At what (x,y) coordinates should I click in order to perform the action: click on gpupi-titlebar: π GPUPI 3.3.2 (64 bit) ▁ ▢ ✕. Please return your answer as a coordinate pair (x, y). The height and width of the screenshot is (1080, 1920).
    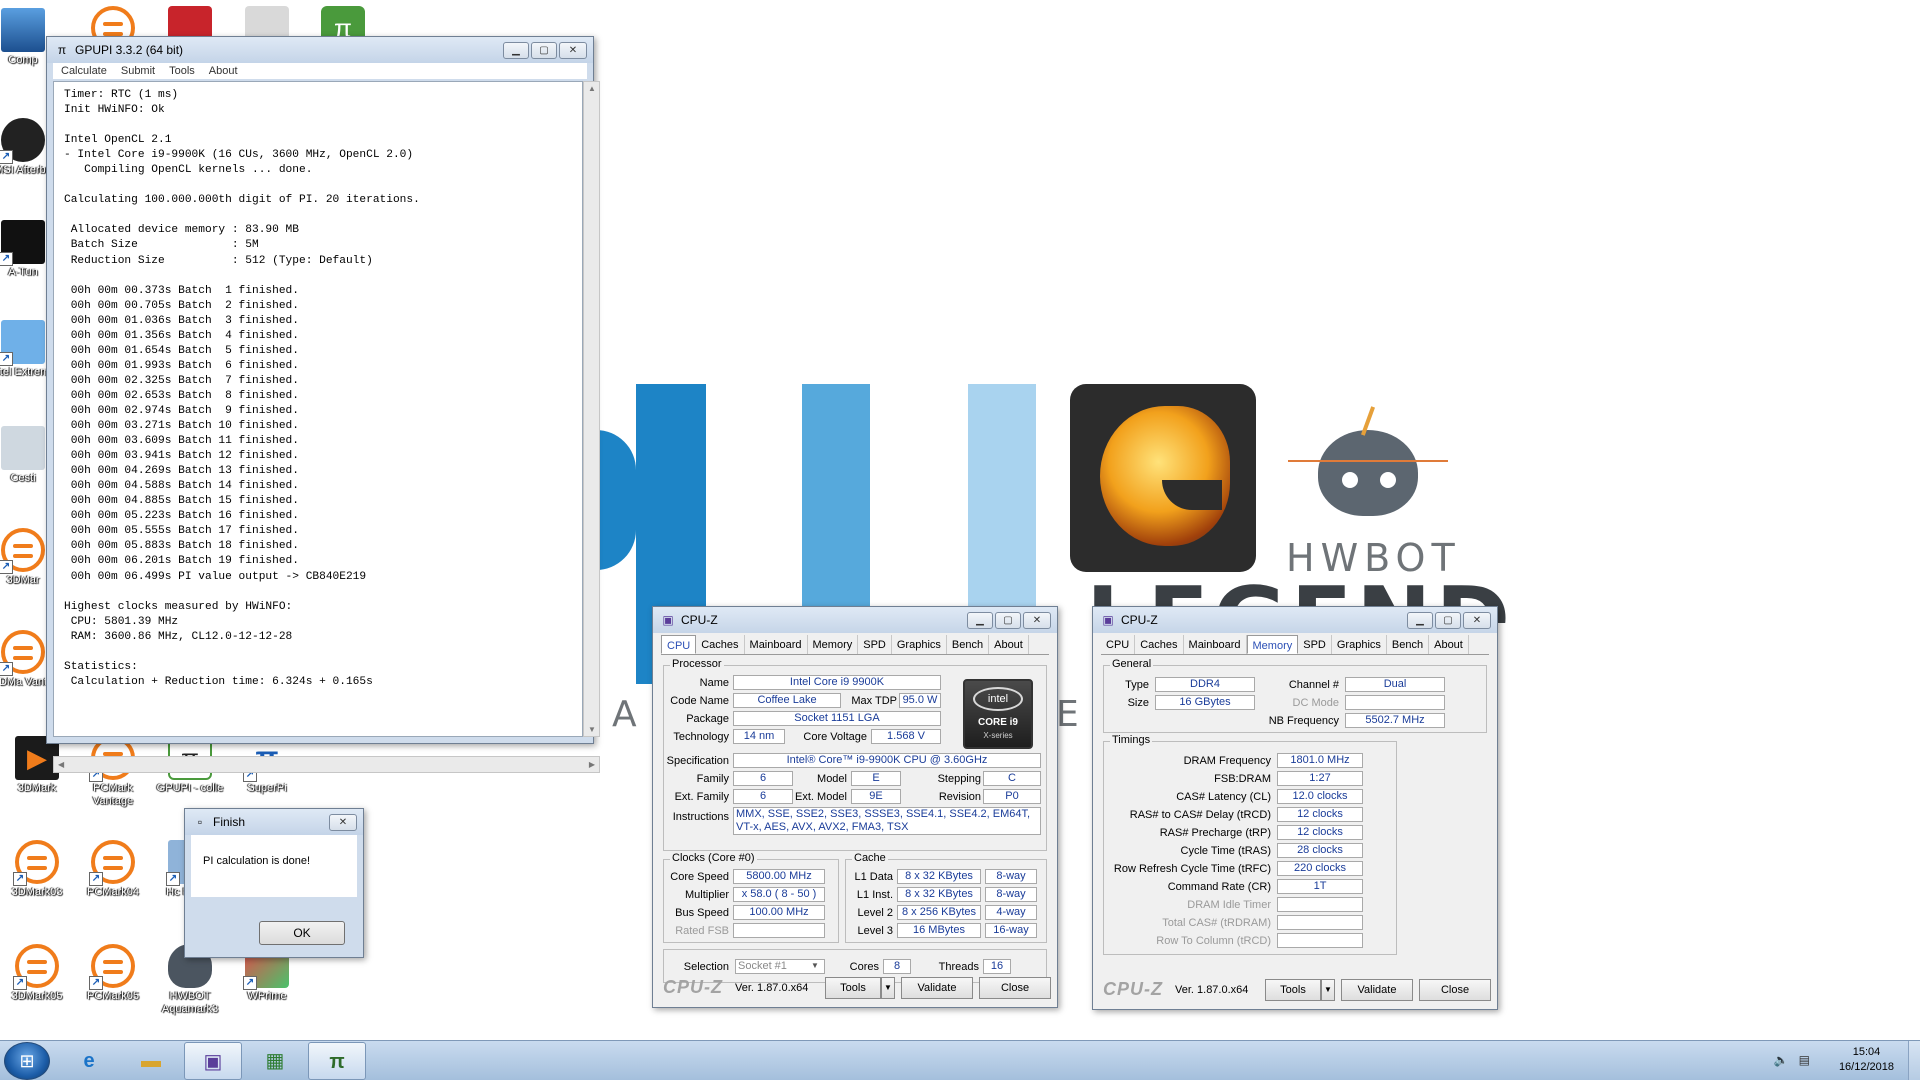
    Looking at the image, I should click on (320, 50).